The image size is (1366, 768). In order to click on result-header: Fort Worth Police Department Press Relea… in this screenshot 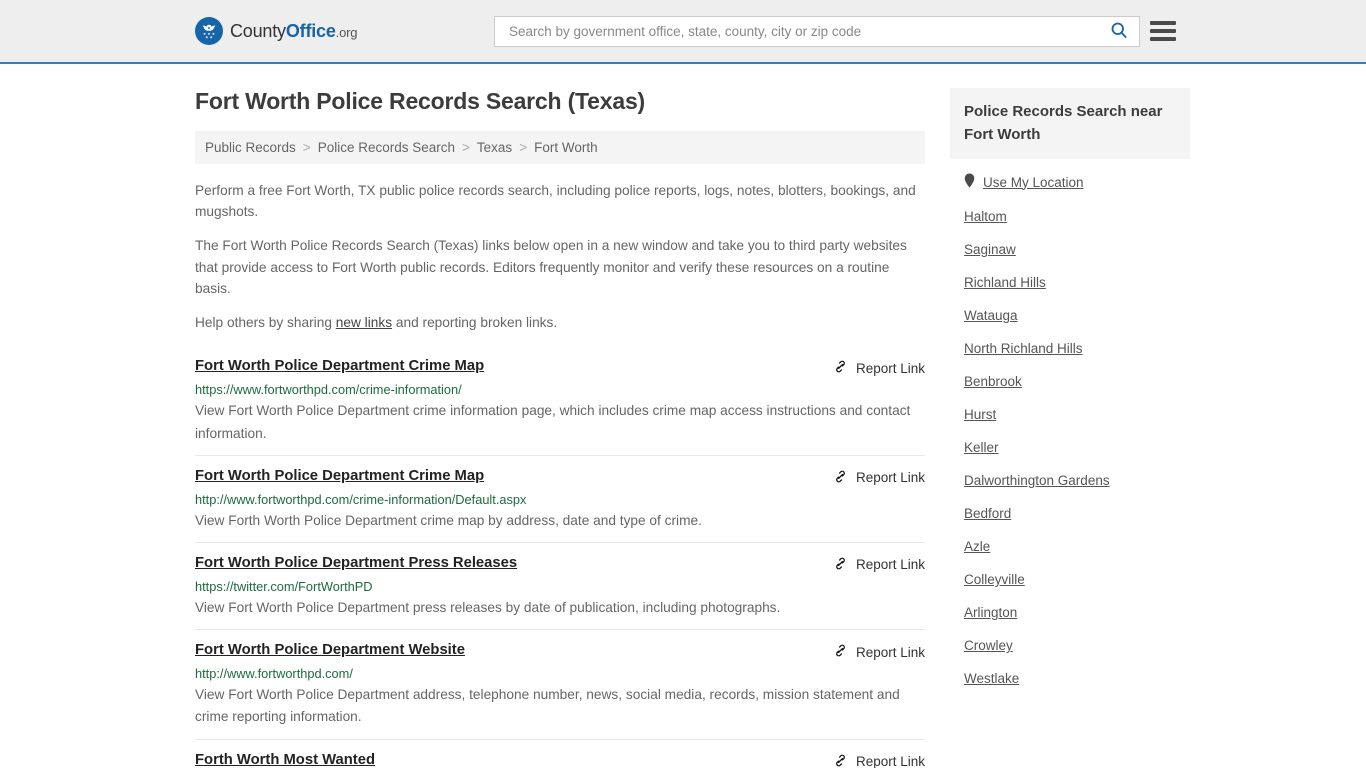, I will do `click(560, 564)`.